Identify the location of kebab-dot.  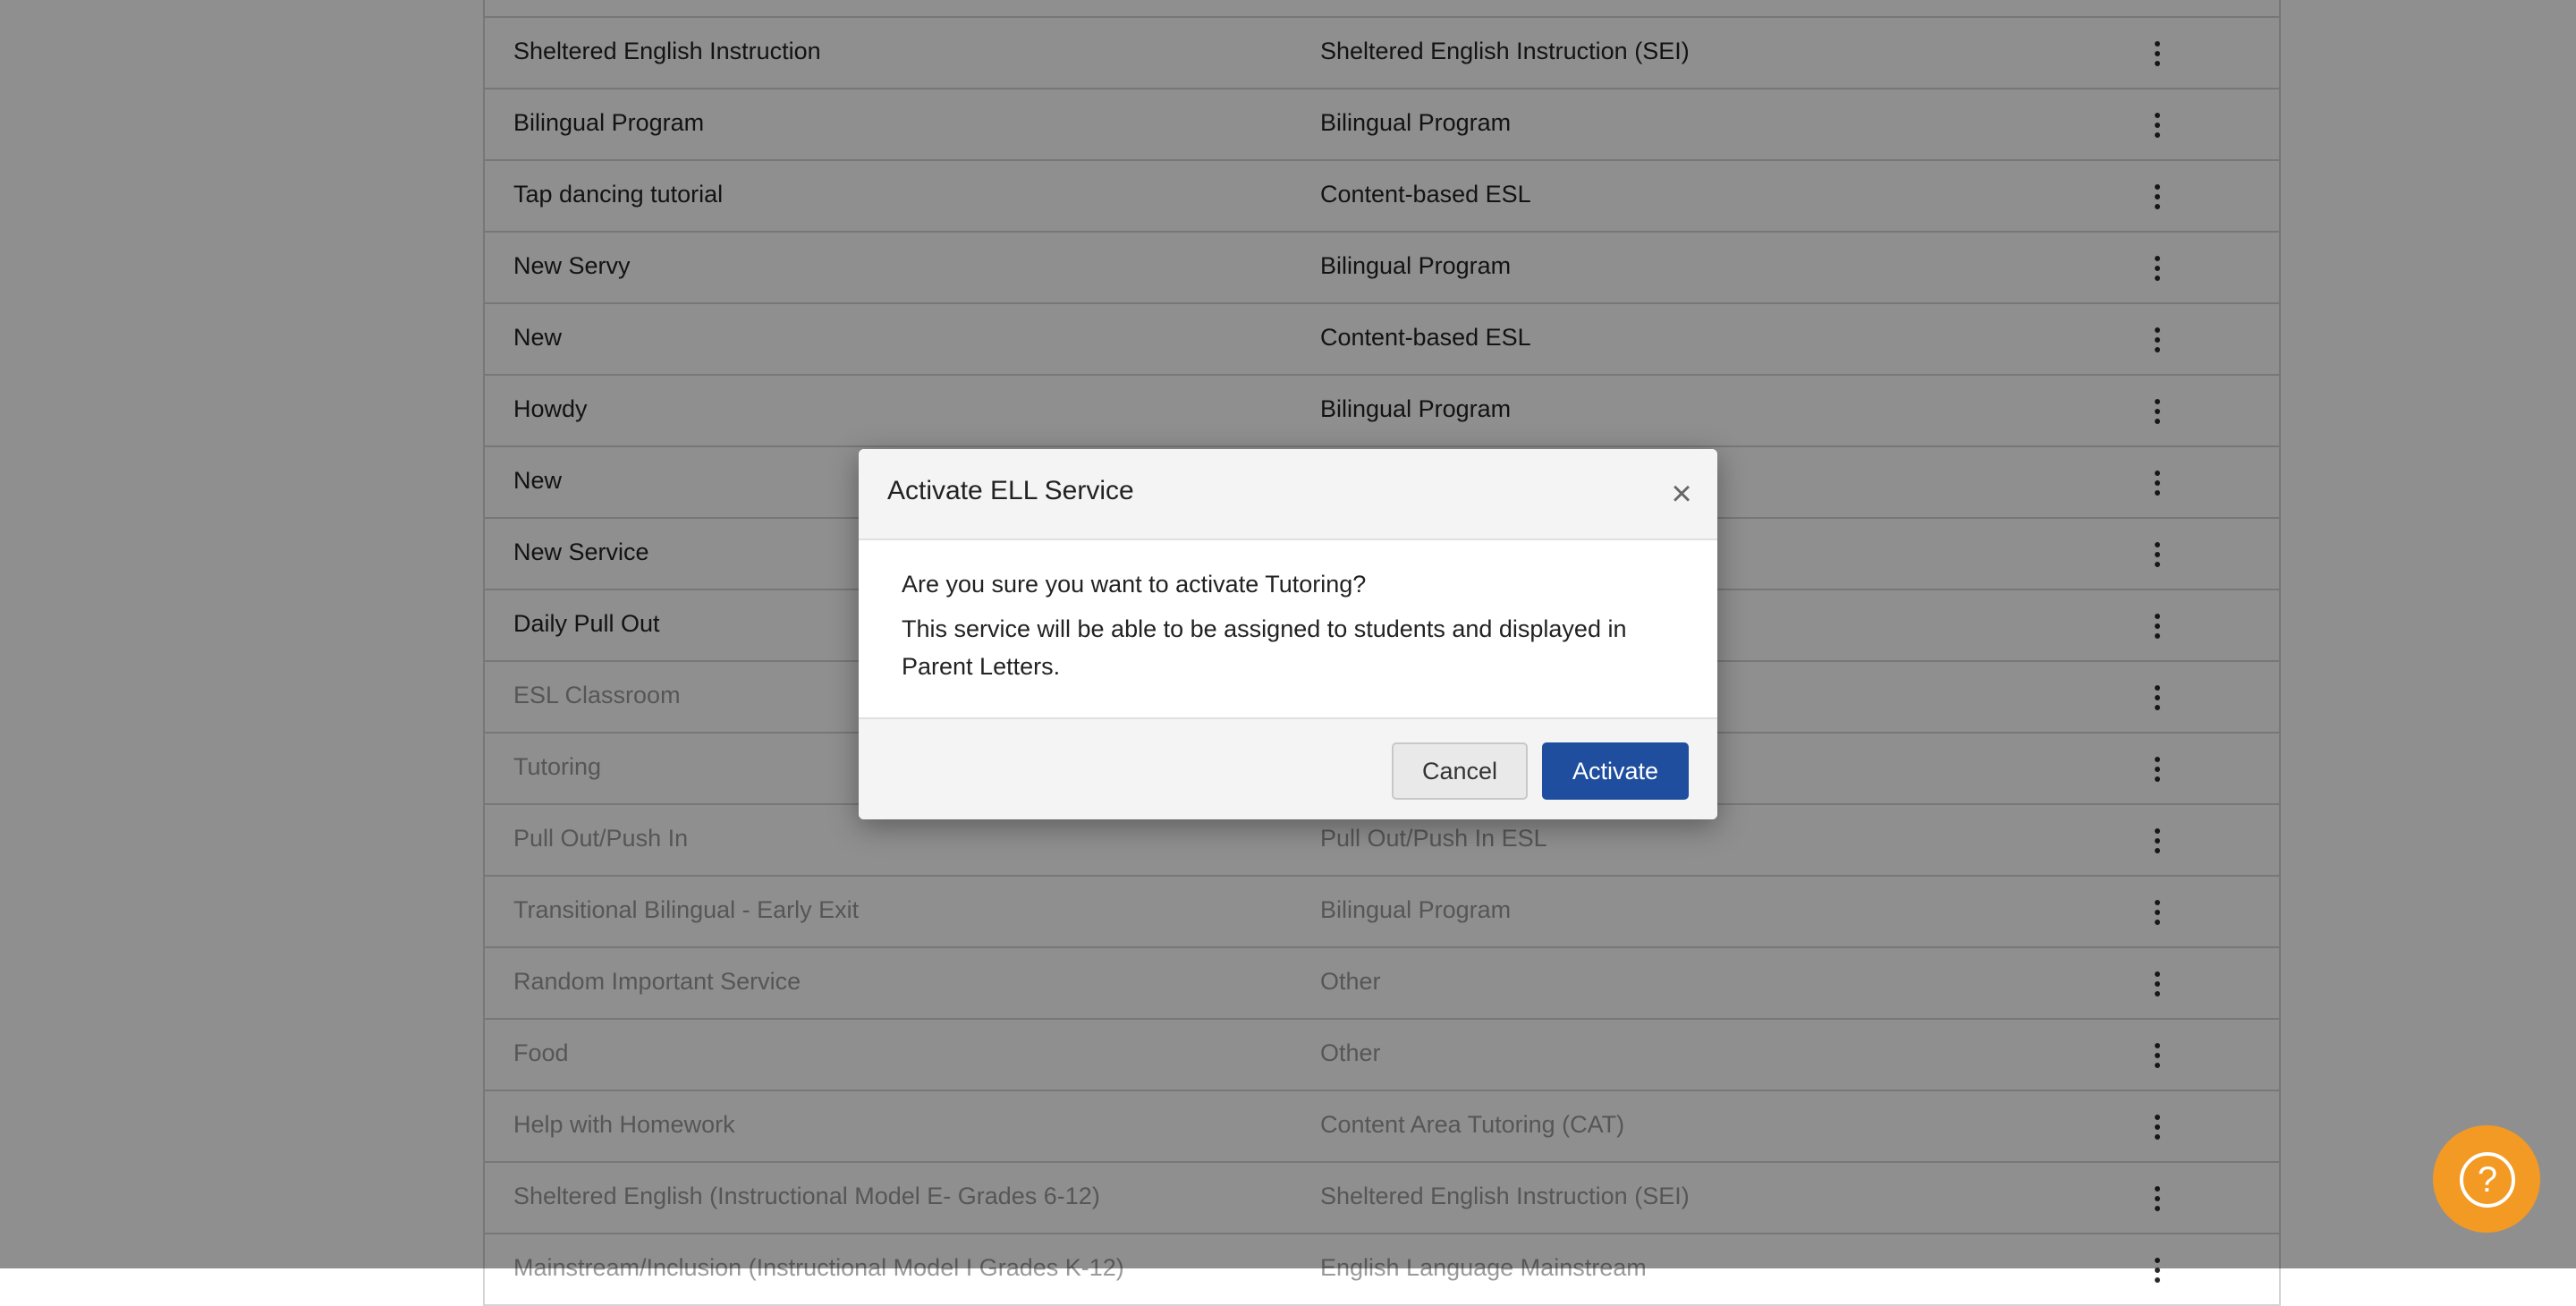
(2157, 1280).